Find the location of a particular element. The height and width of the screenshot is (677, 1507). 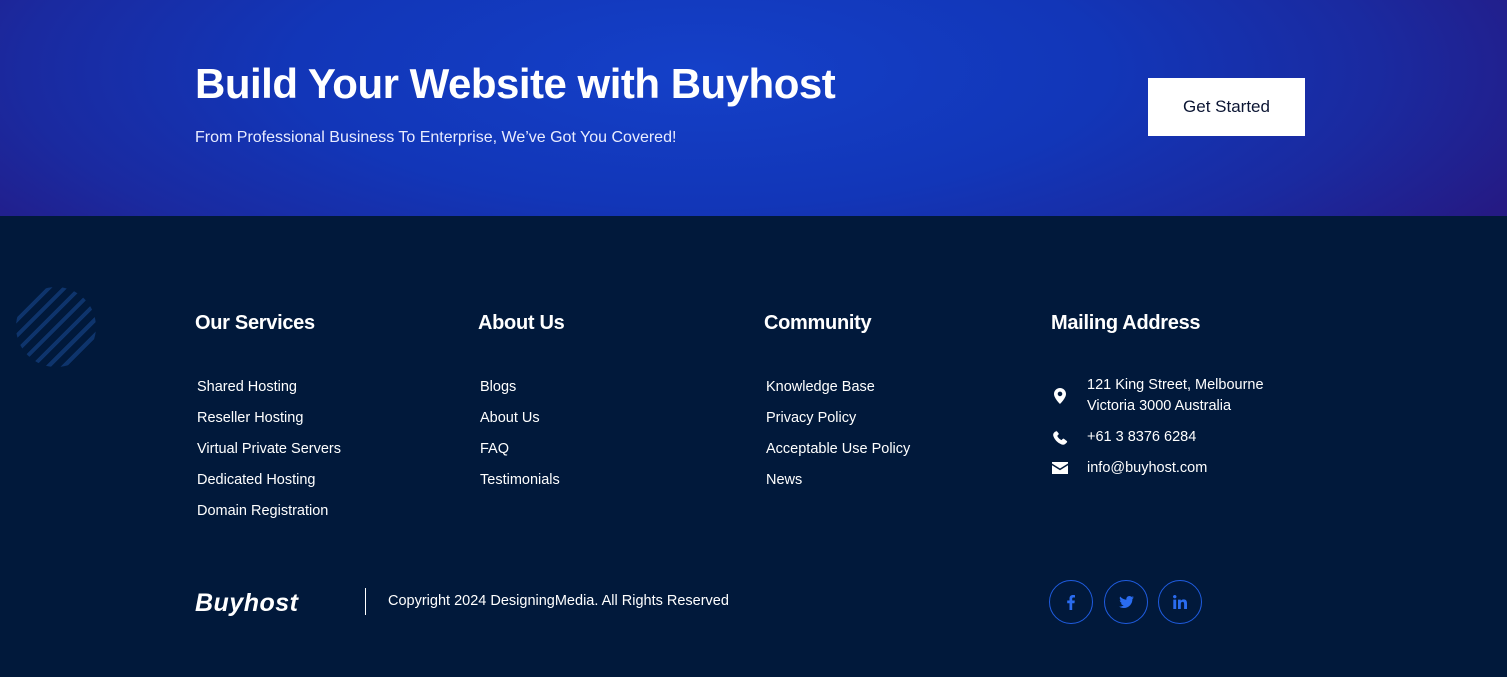

get-started-button: Get Started is located at coordinates (1226, 107).